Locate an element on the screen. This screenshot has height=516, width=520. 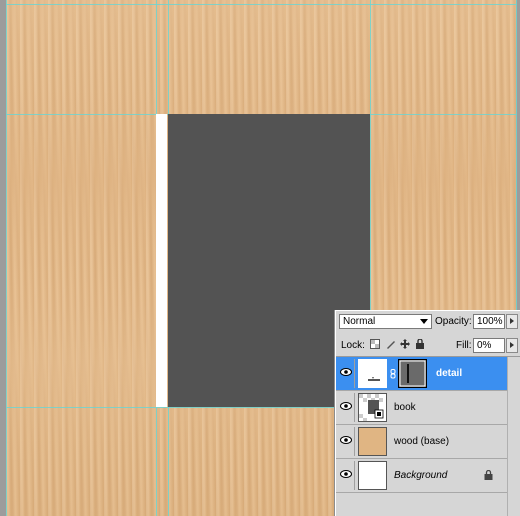
book-spine is located at coordinates (161, 260).